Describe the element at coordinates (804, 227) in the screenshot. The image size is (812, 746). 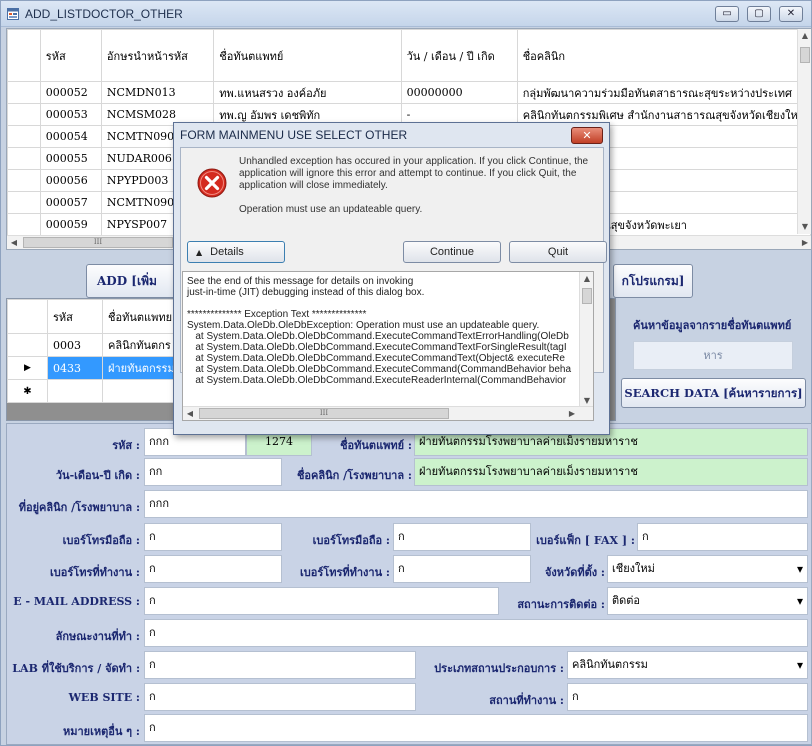
I see `scroll-down-icon: ▼` at that location.